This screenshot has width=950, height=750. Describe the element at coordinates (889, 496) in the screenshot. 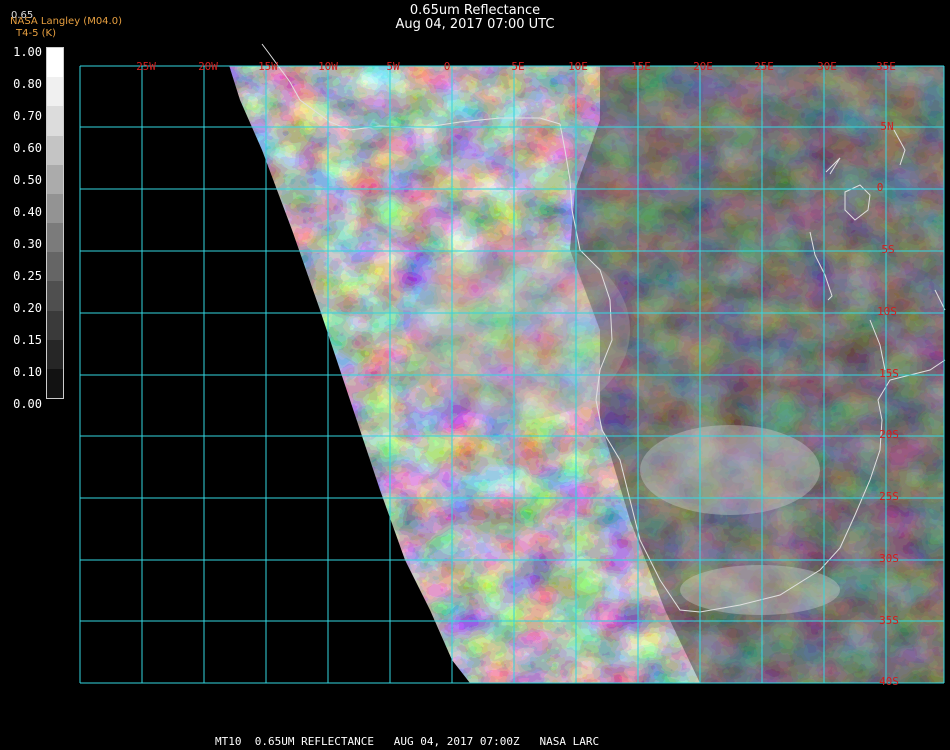

I see `latitude-label: 25S` at that location.